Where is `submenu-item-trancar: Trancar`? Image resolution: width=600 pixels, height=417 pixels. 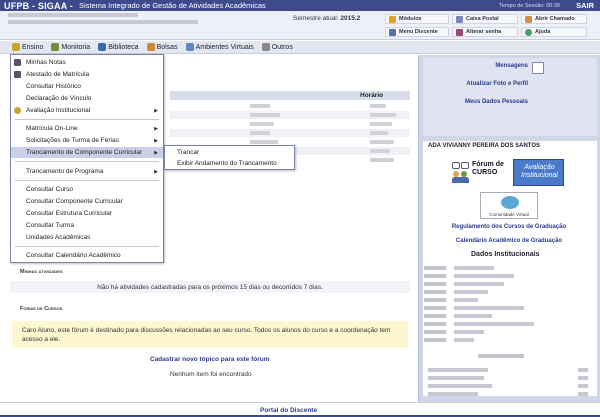 submenu-item-trancar: Trancar is located at coordinates (229, 152).